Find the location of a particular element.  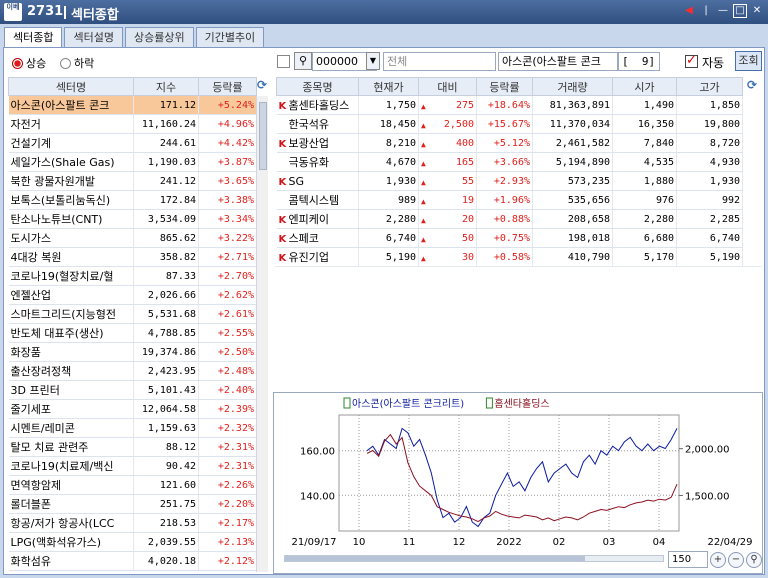

zoom-in-icon: + is located at coordinates (718, 559).